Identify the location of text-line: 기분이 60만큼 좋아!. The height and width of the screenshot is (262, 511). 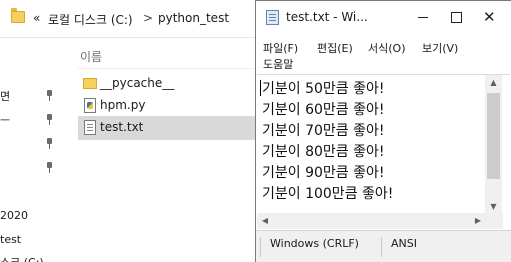
(323, 110).